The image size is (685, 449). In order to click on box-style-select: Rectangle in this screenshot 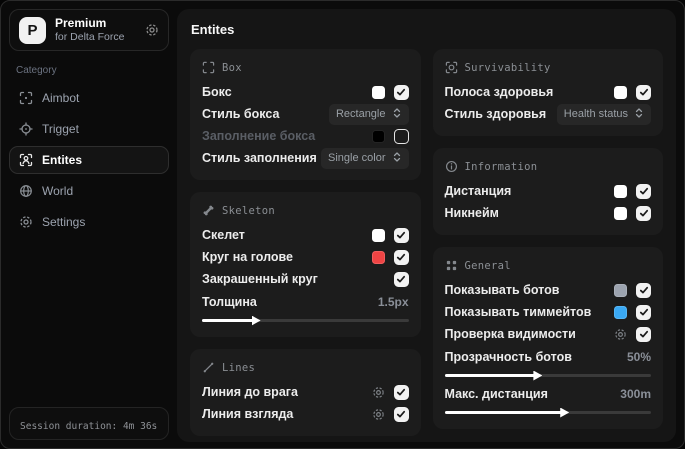, I will do `click(368, 114)`.